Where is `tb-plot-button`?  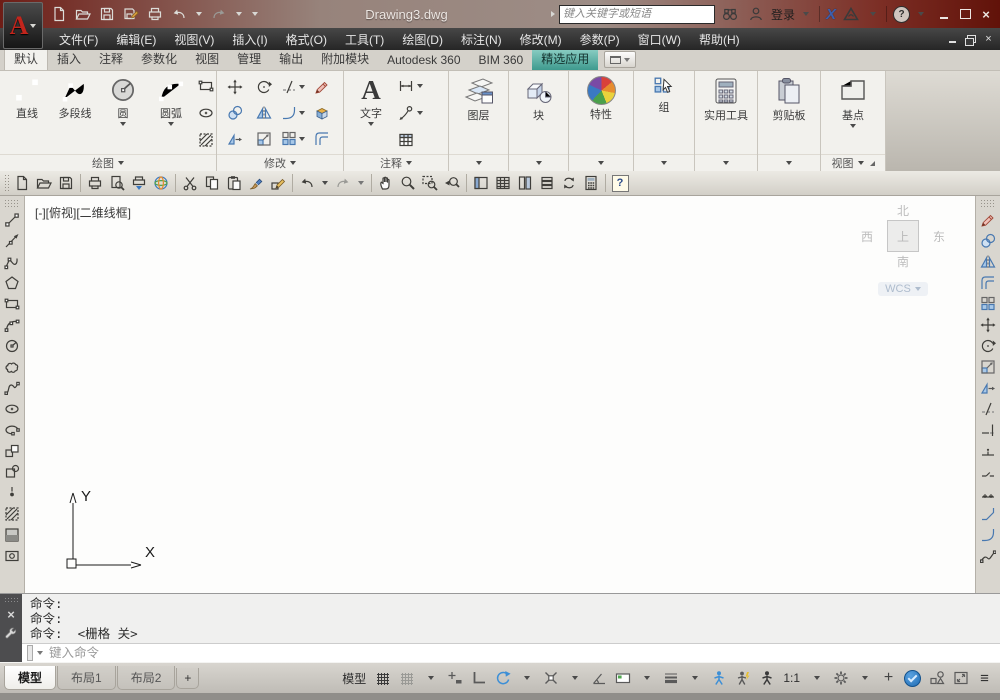 tb-plot-button is located at coordinates (95, 183).